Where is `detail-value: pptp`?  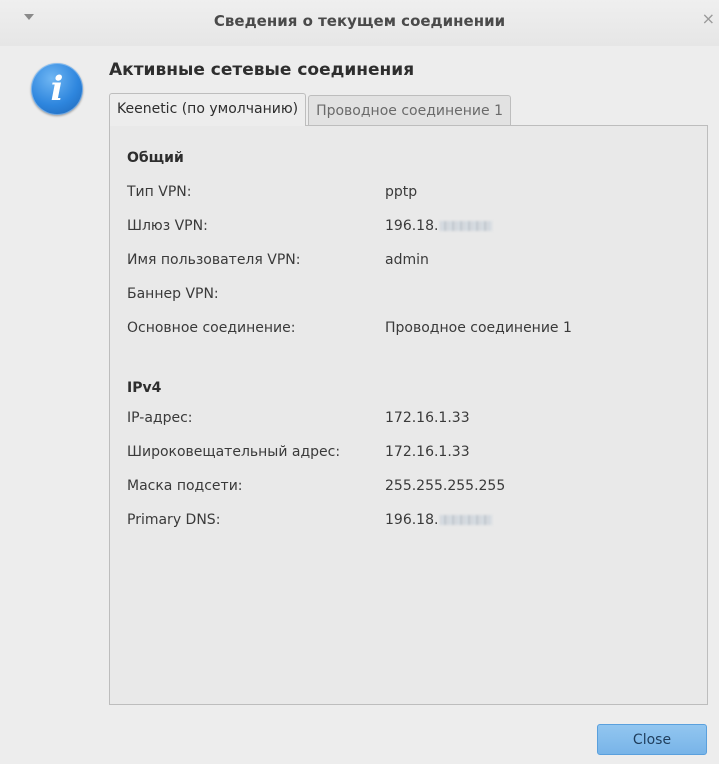 detail-value: pptp is located at coordinates (401, 192).